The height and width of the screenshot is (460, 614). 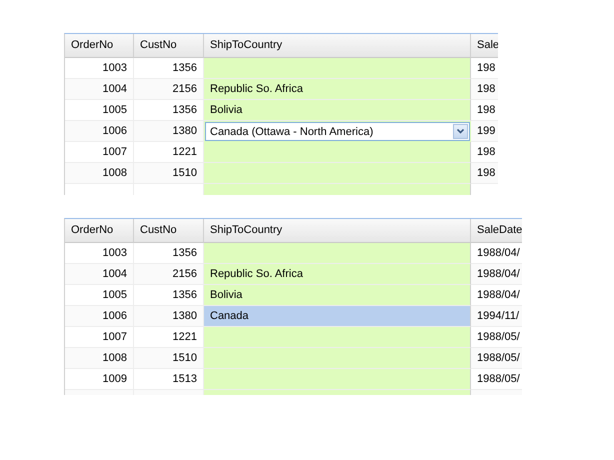 I want to click on chevron-down-icon, so click(x=460, y=131).